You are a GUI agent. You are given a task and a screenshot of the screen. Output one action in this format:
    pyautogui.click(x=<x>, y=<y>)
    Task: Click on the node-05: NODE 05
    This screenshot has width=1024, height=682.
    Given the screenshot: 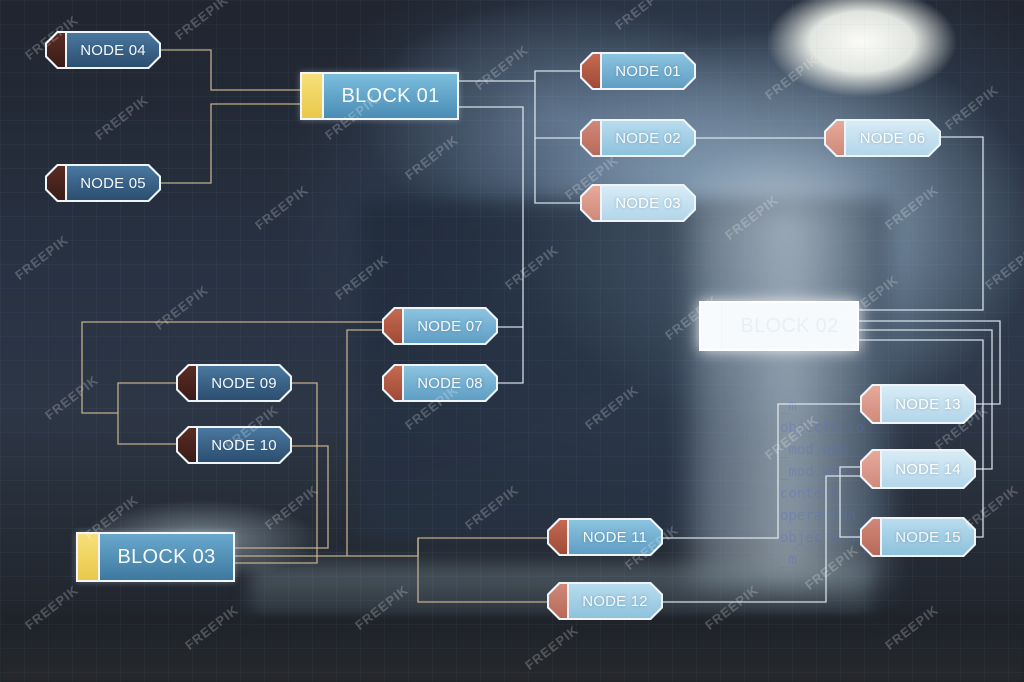 What is the action you would take?
    pyautogui.click(x=103, y=183)
    